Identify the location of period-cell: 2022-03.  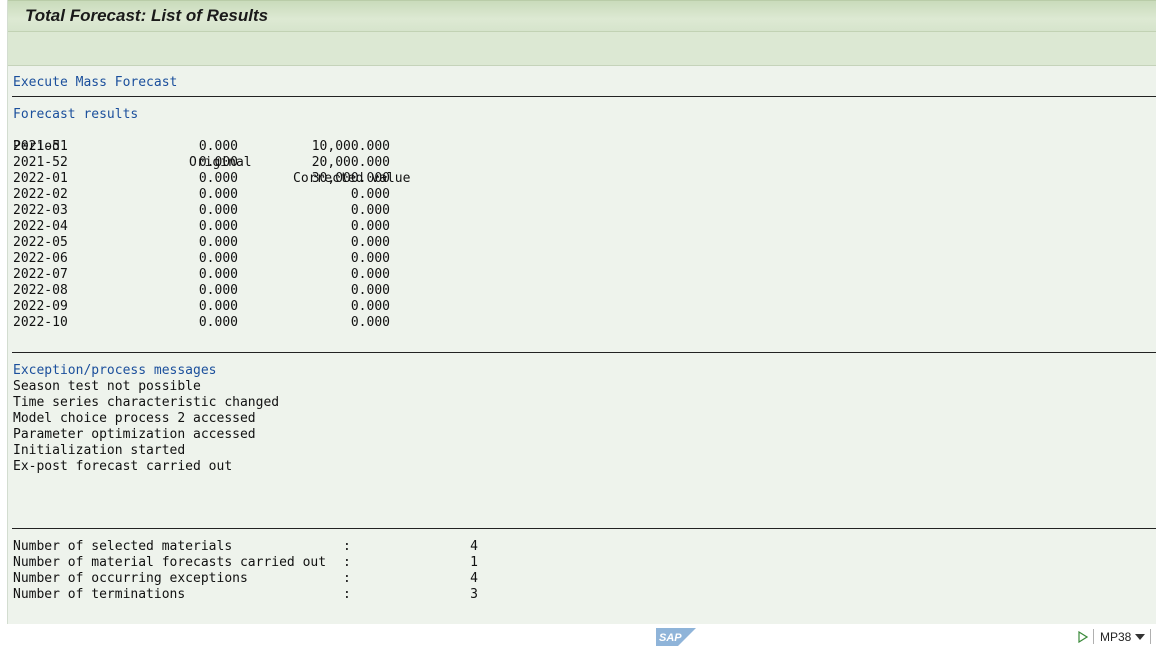
(40, 210).